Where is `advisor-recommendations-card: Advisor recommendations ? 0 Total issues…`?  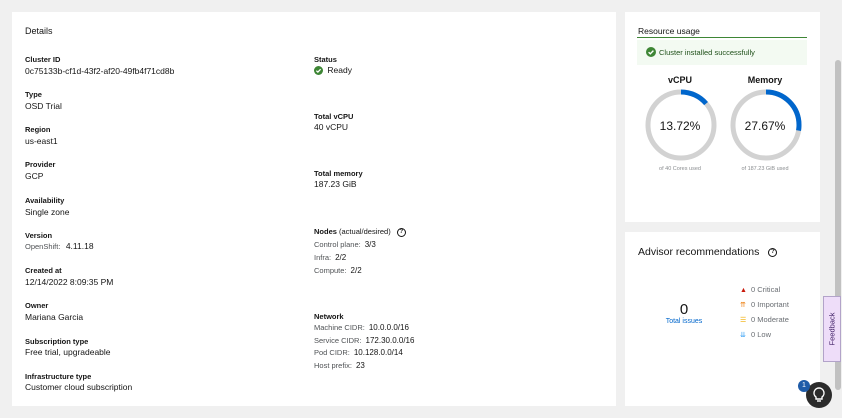
advisor-recommendations-card: Advisor recommendations ? 0 Total issues… is located at coordinates (722, 319).